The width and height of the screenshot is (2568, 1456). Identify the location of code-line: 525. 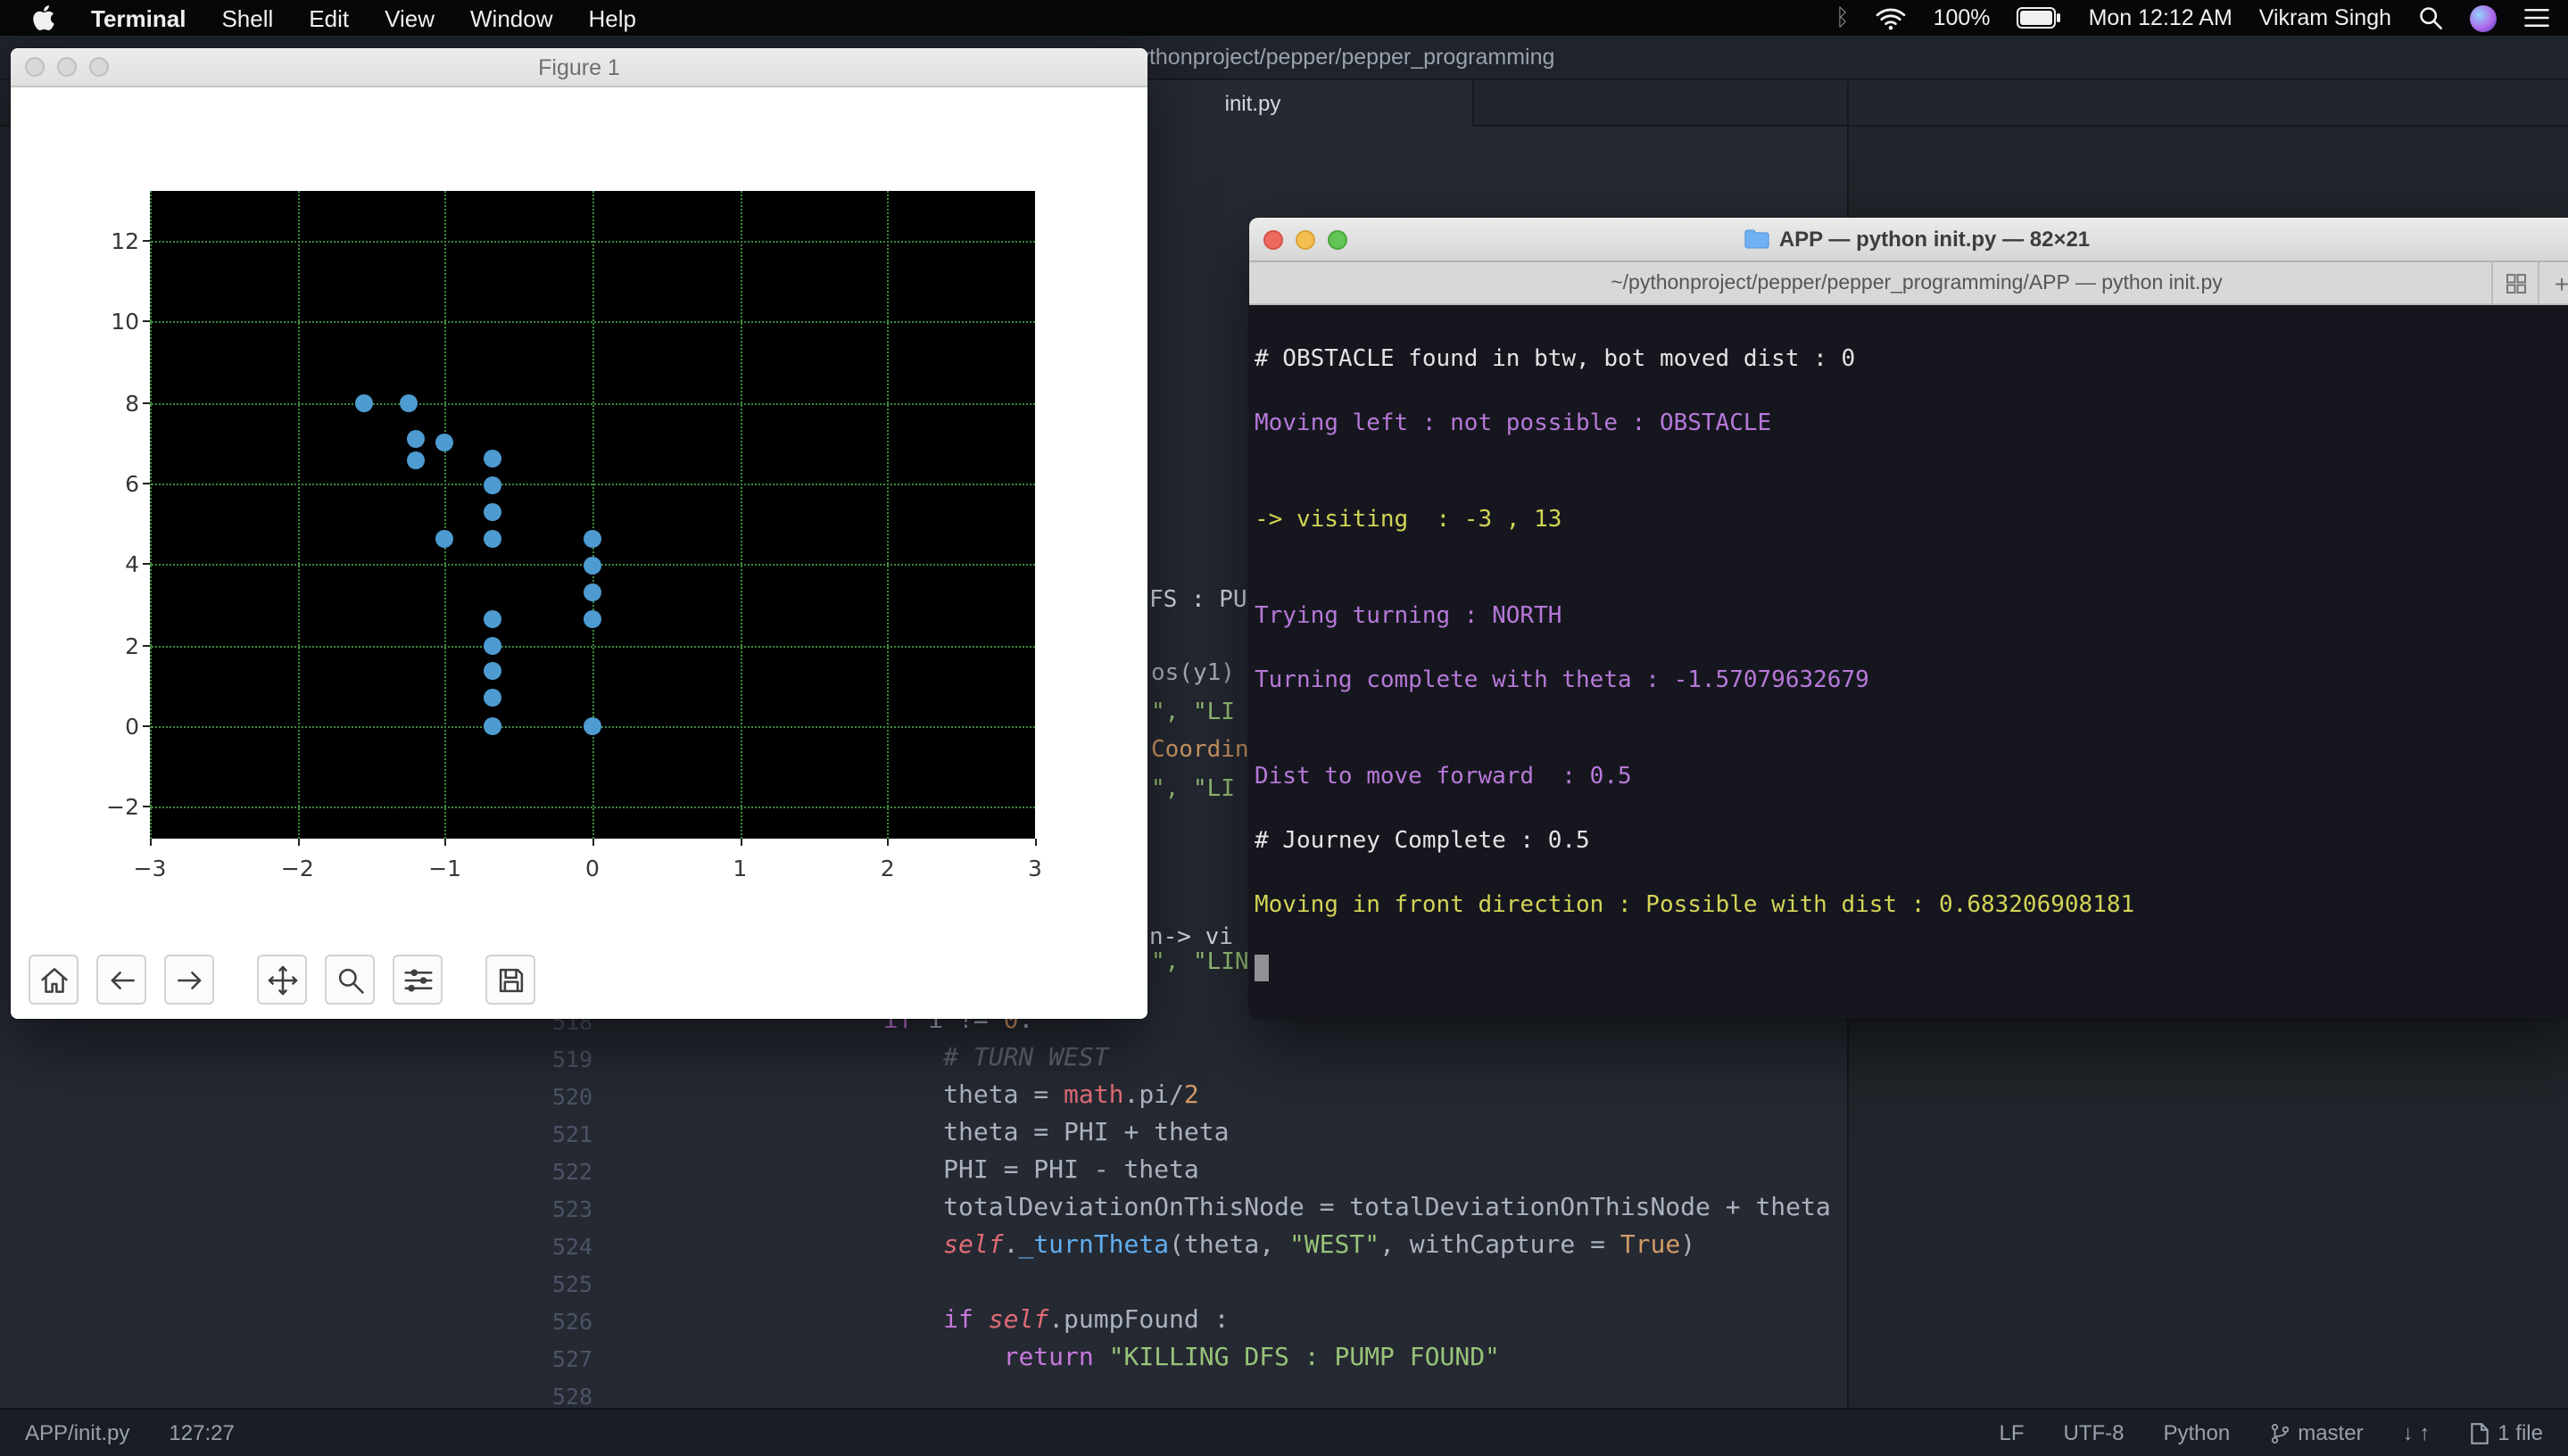
(1453, 1284).